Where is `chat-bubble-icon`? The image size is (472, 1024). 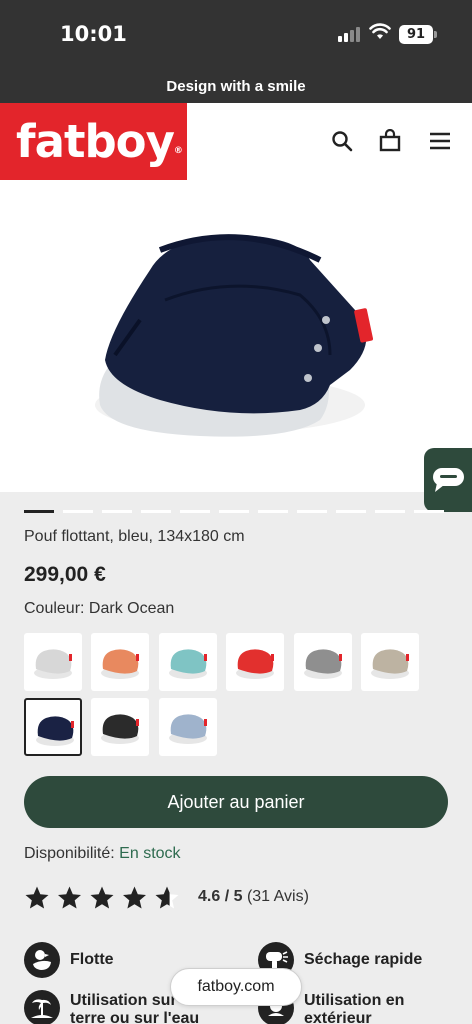
chat-bubble-icon is located at coordinates (448, 480).